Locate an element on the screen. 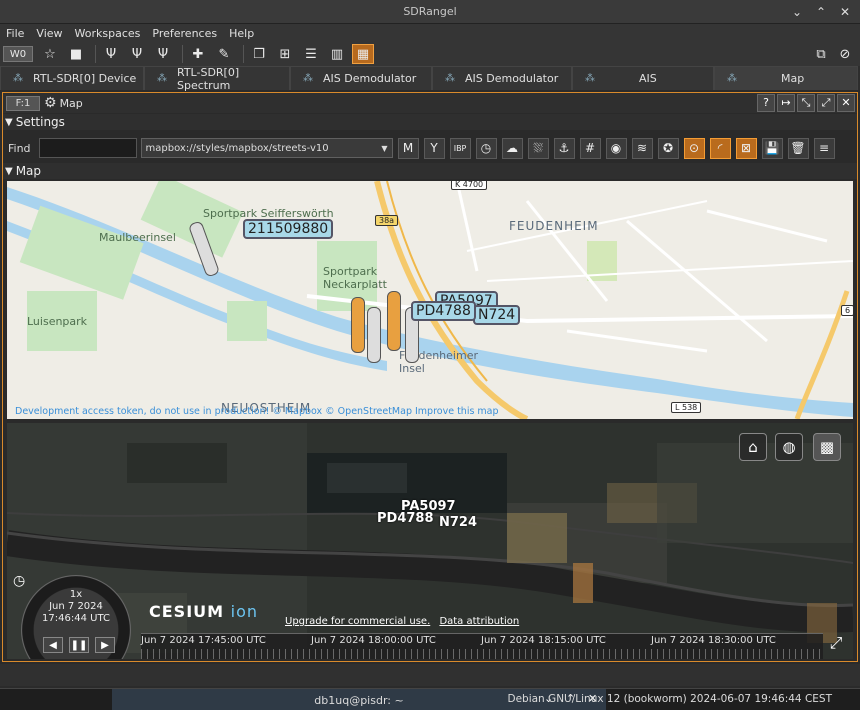 This screenshot has width=860, height=710. tile-windows-icon: ⊞ is located at coordinates (285, 54).